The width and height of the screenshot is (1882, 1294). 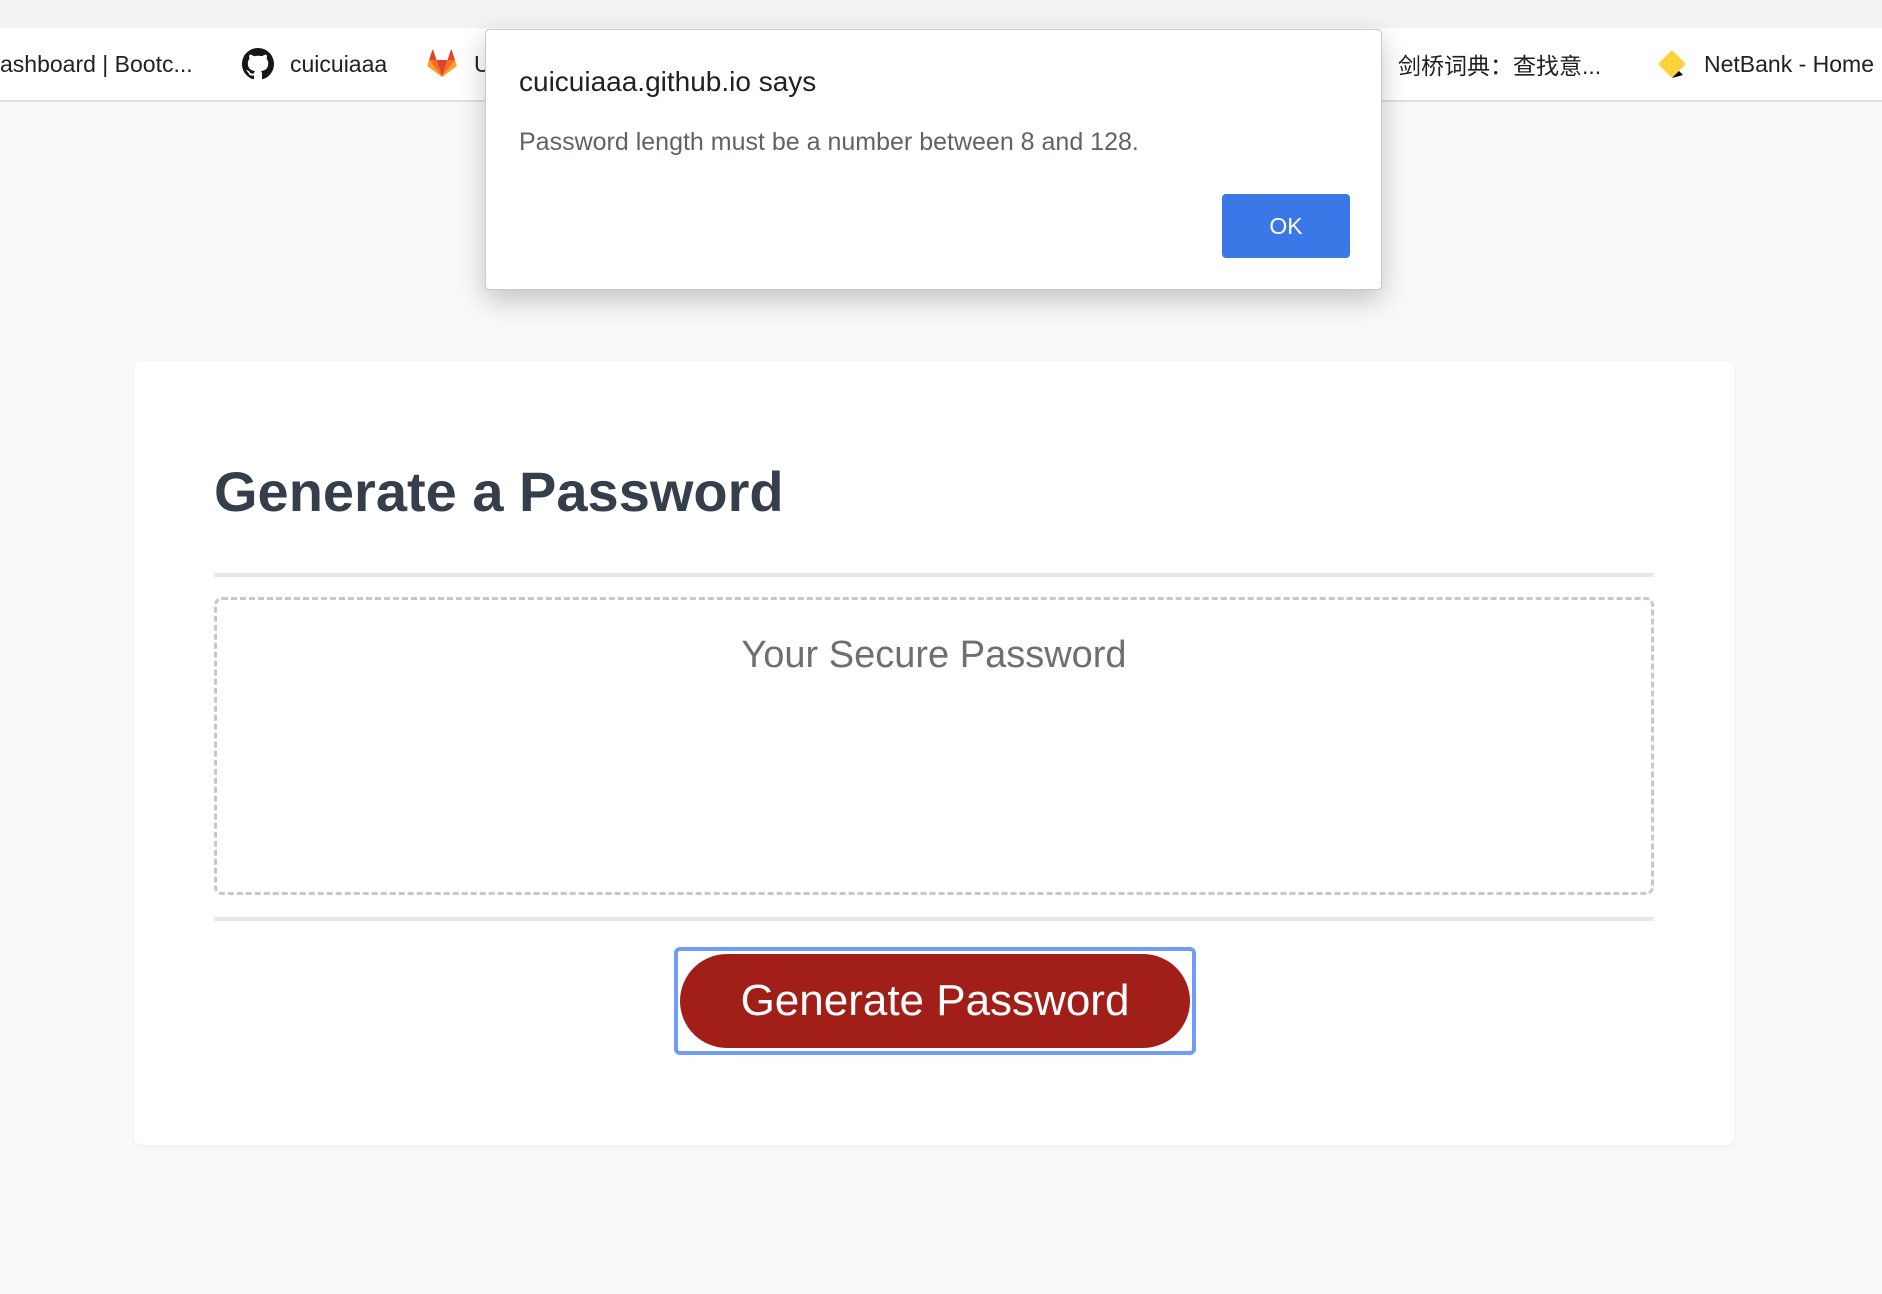 I want to click on bookmark-label: NetBank - Home, so click(x=1789, y=63).